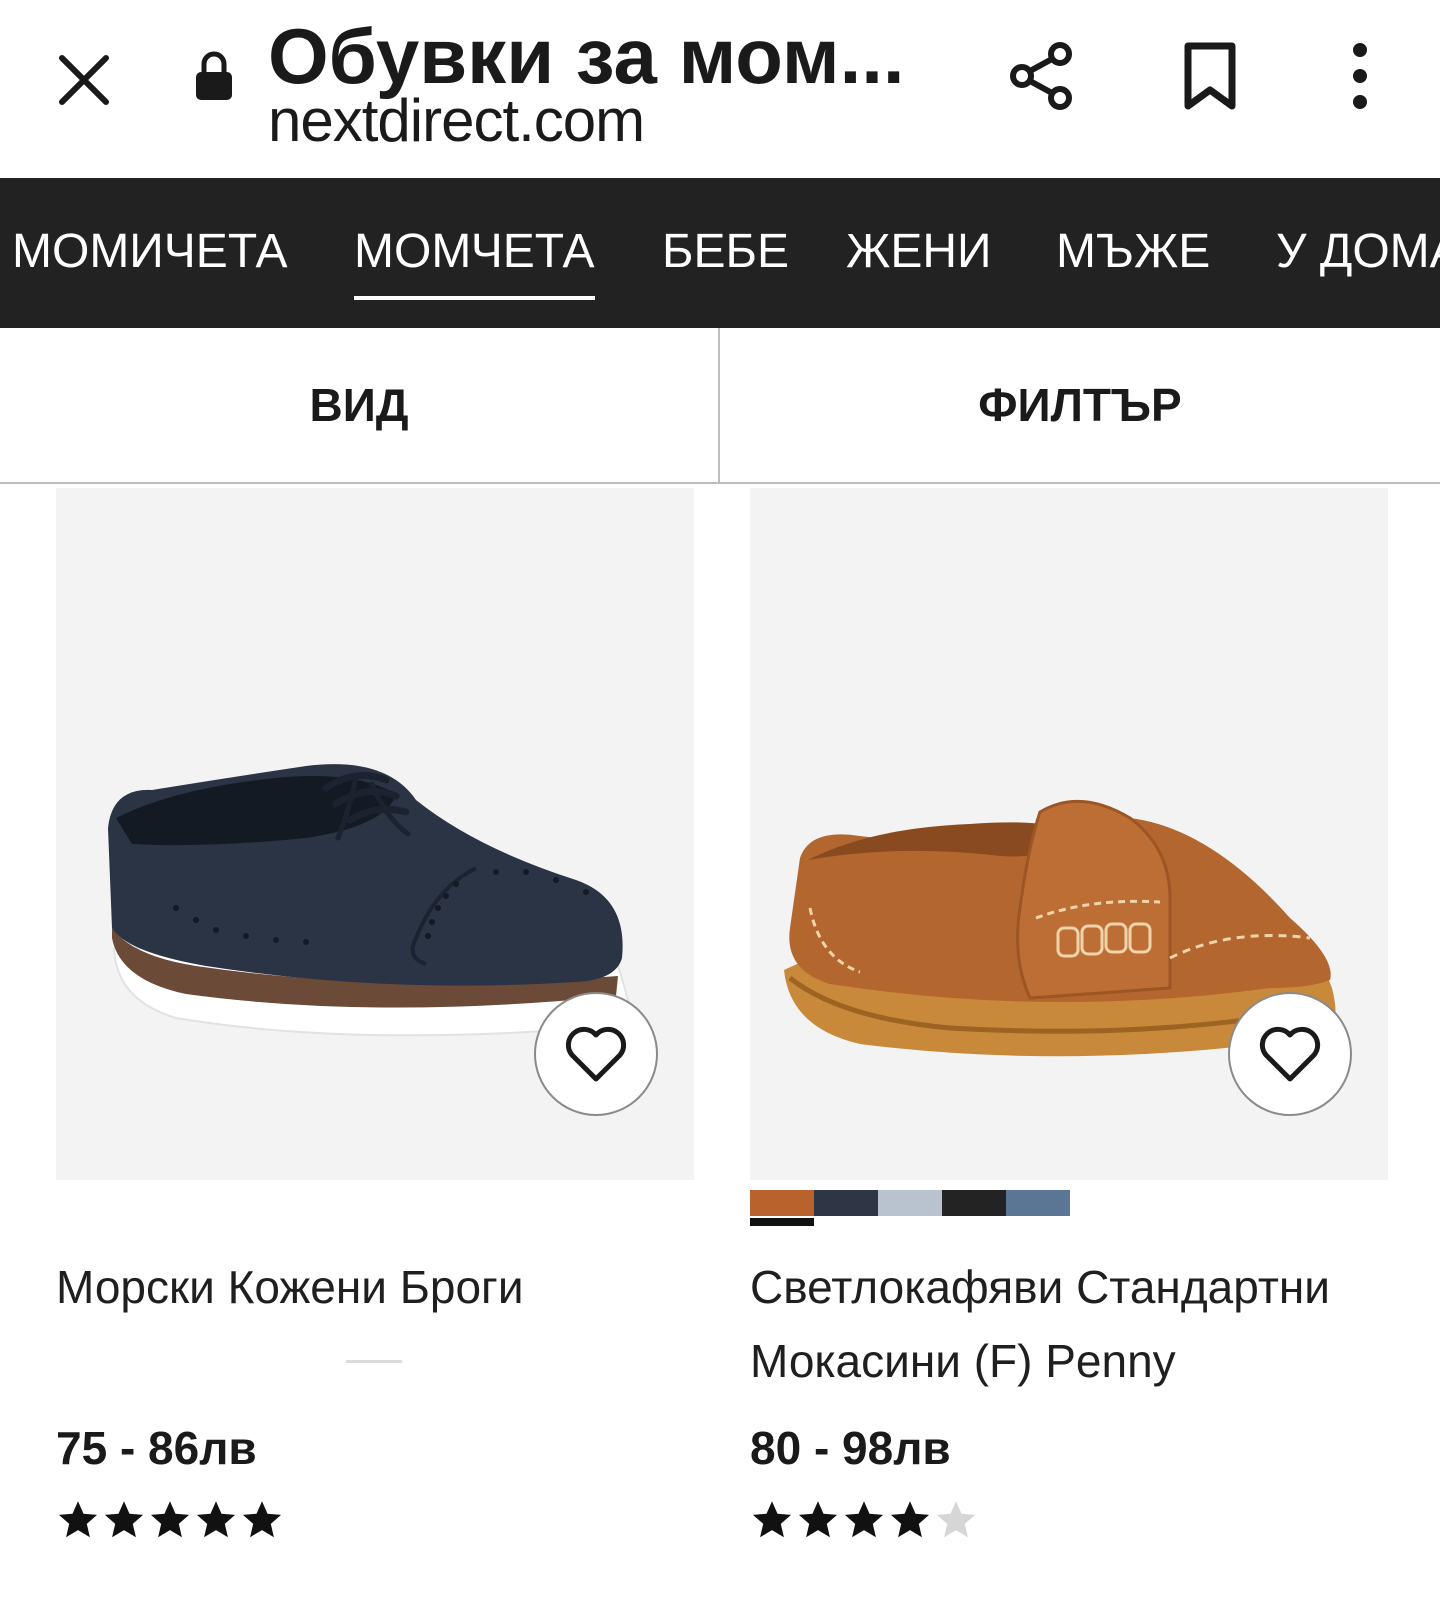 This screenshot has height=1621, width=1440. What do you see at coordinates (725, 252) in the screenshot?
I see `tab-baby: БЕБЕ` at bounding box center [725, 252].